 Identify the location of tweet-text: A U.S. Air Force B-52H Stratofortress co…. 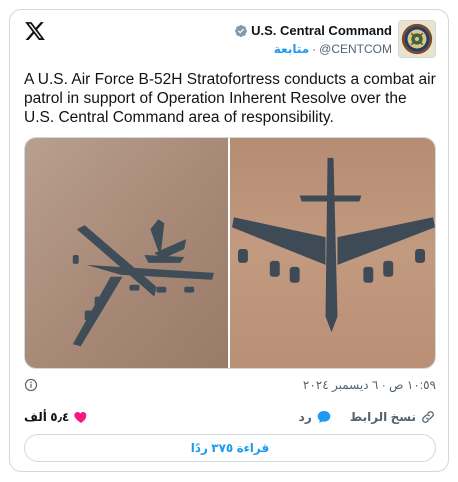
(230, 98).